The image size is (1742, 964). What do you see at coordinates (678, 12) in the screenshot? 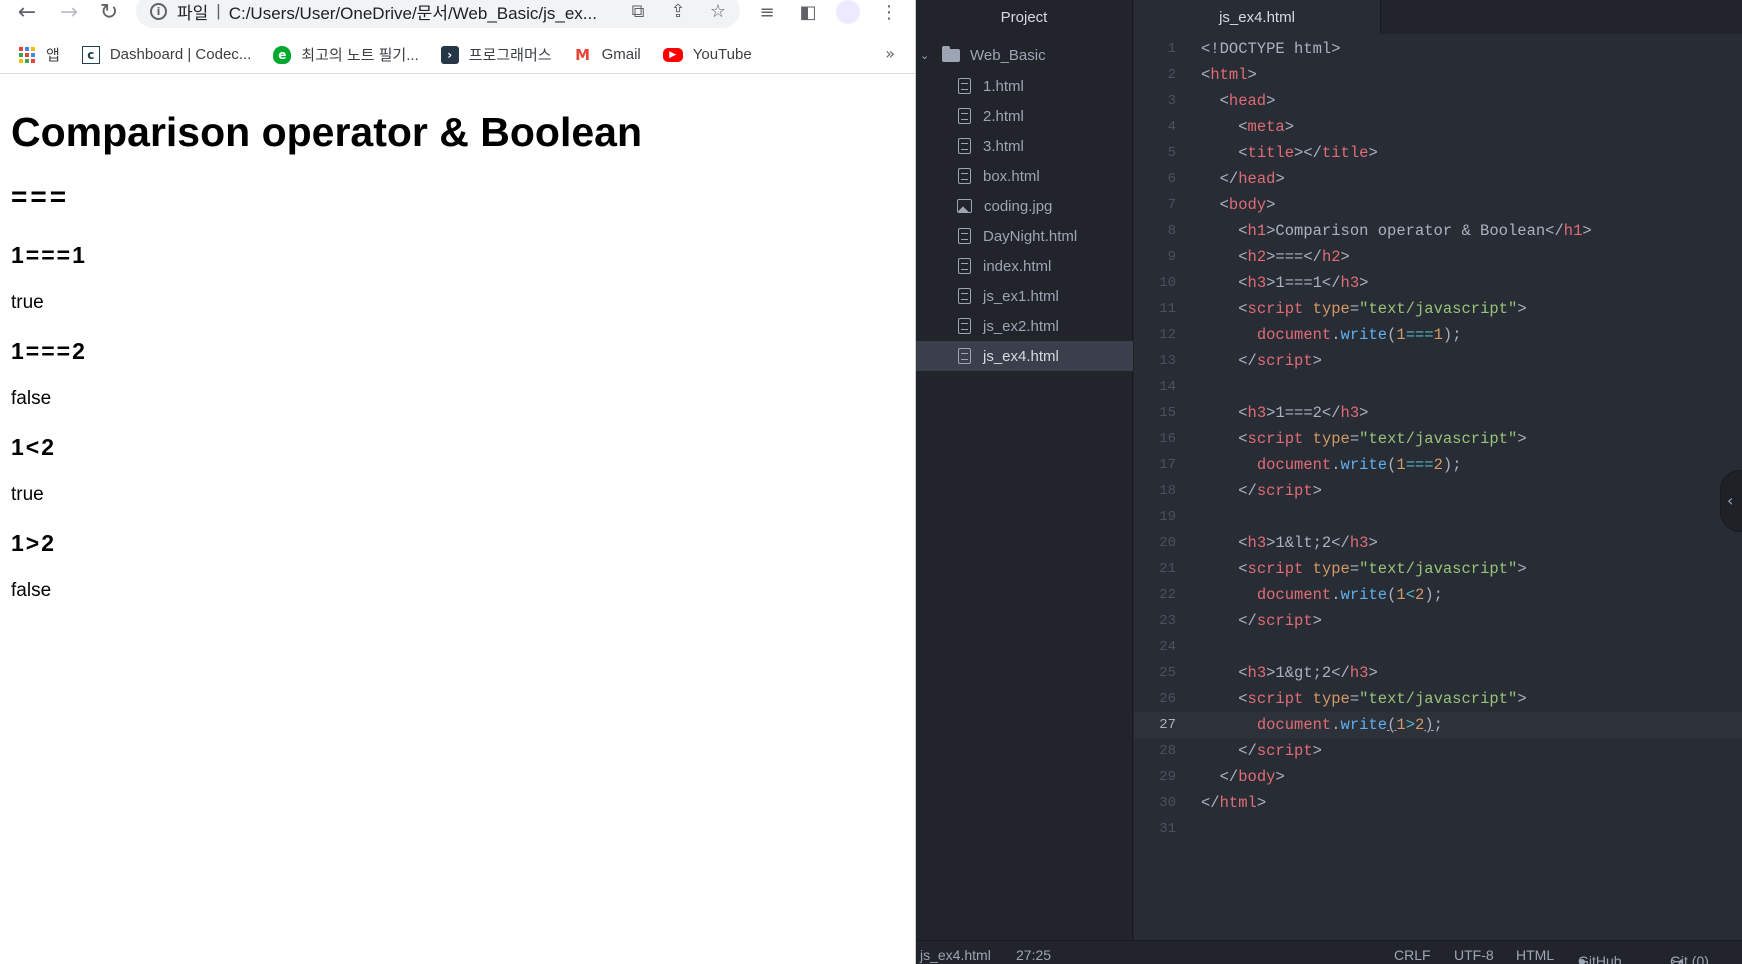
I see `share-icon: ⇪` at bounding box center [678, 12].